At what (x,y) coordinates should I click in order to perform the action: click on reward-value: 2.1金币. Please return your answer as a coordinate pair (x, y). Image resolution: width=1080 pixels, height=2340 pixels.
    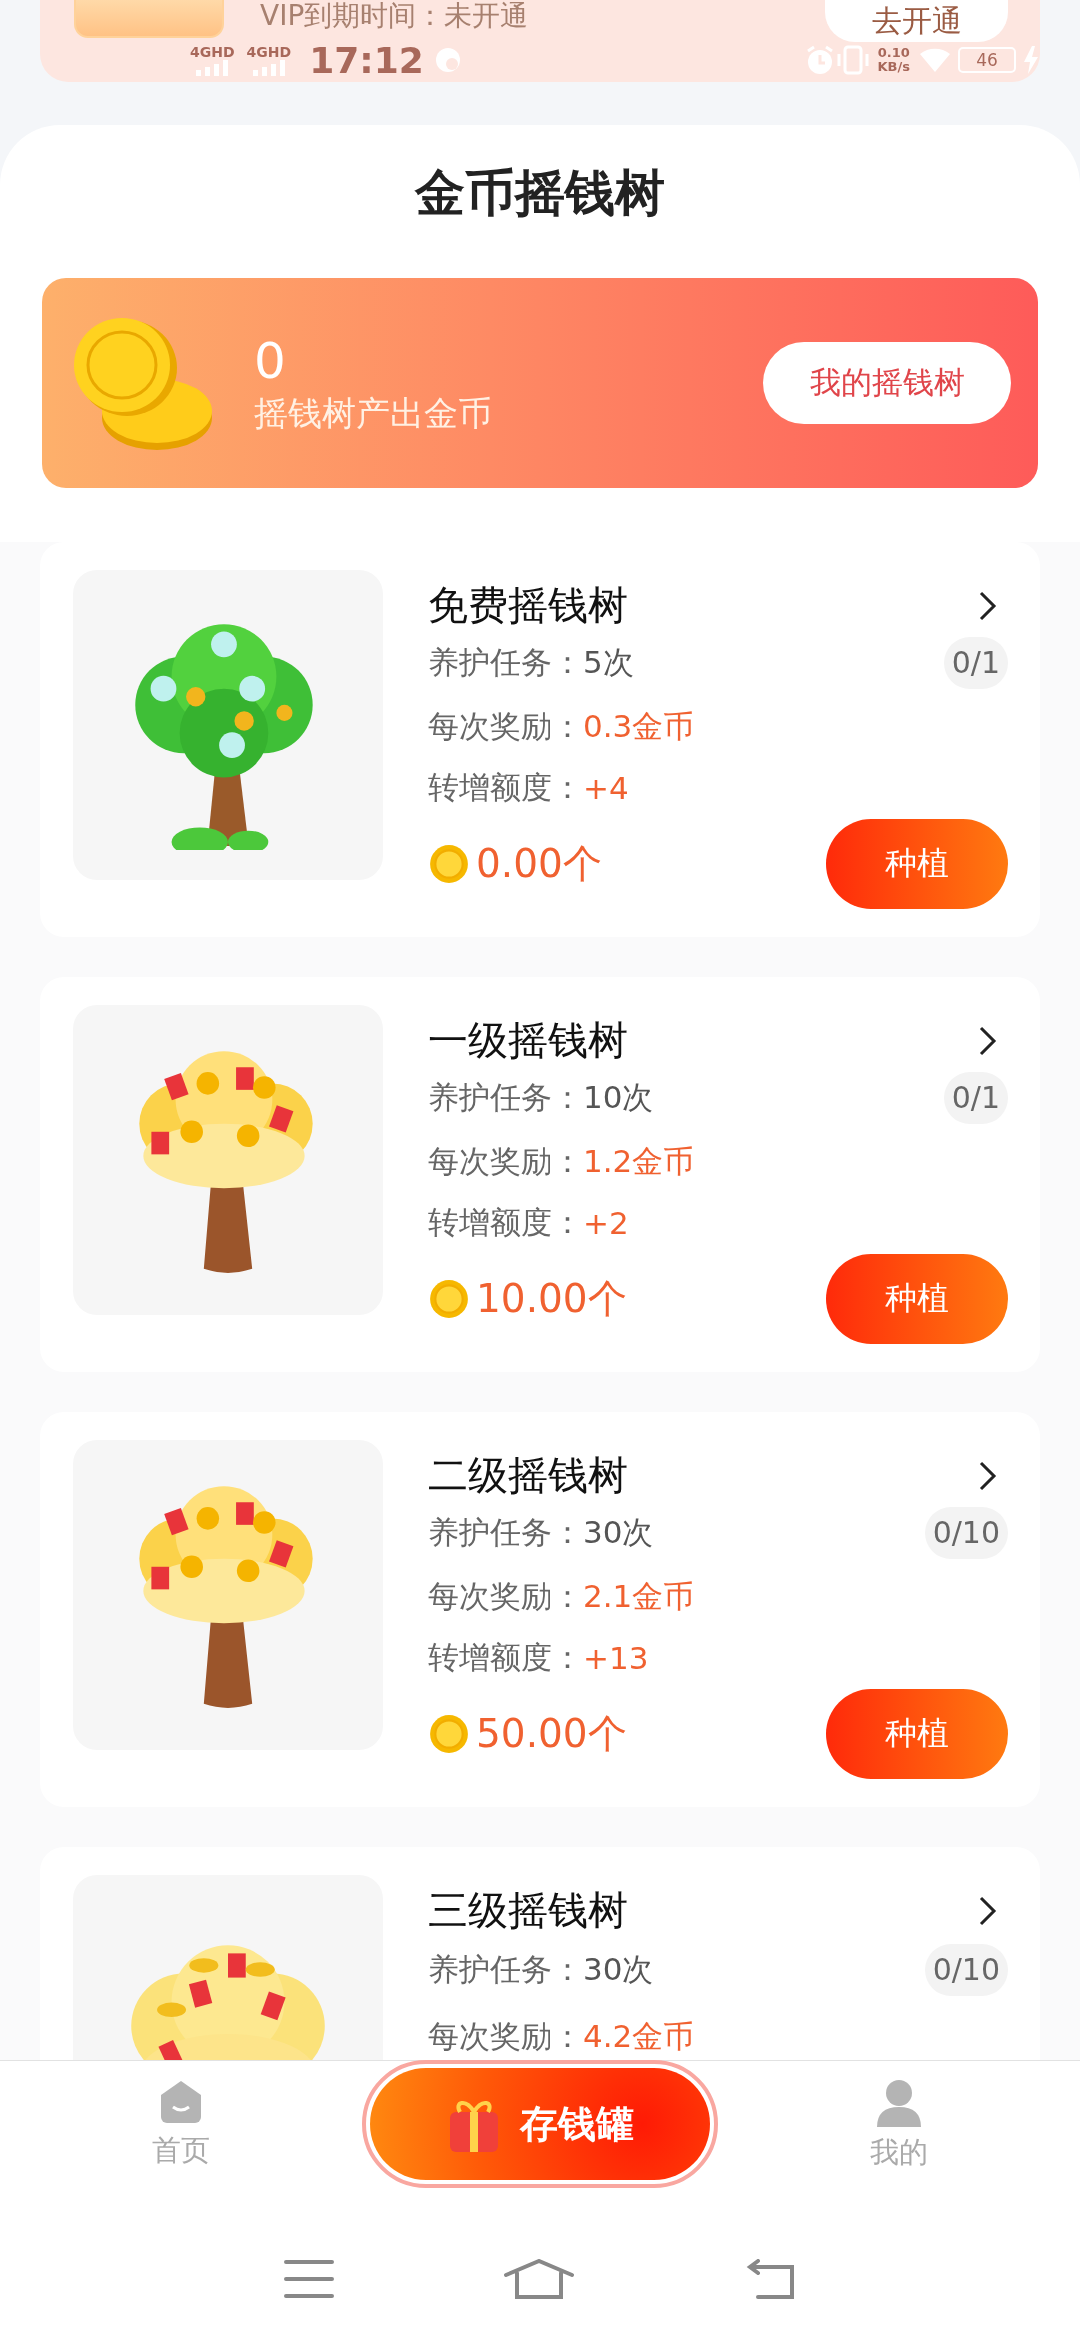
    Looking at the image, I should click on (639, 1597).